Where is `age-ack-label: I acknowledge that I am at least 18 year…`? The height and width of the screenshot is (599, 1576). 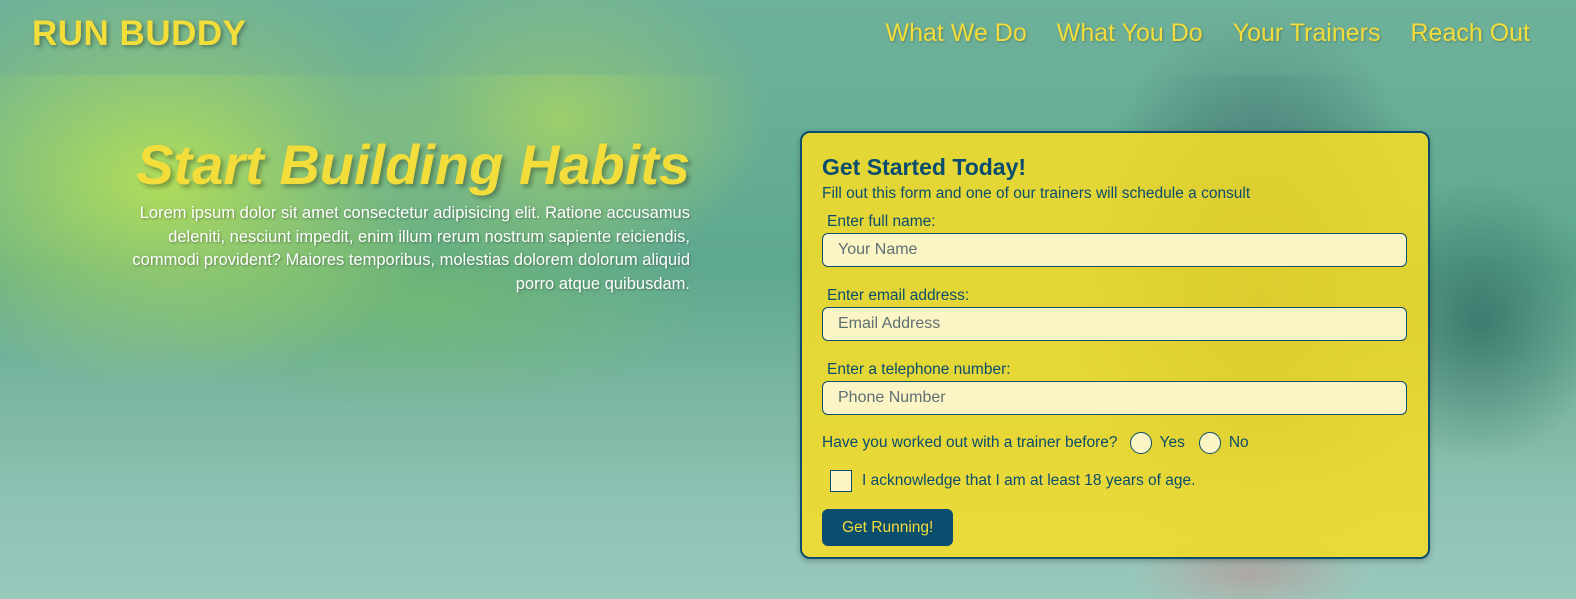 age-ack-label: I acknowledge that I am at least 18 year… is located at coordinates (1029, 480).